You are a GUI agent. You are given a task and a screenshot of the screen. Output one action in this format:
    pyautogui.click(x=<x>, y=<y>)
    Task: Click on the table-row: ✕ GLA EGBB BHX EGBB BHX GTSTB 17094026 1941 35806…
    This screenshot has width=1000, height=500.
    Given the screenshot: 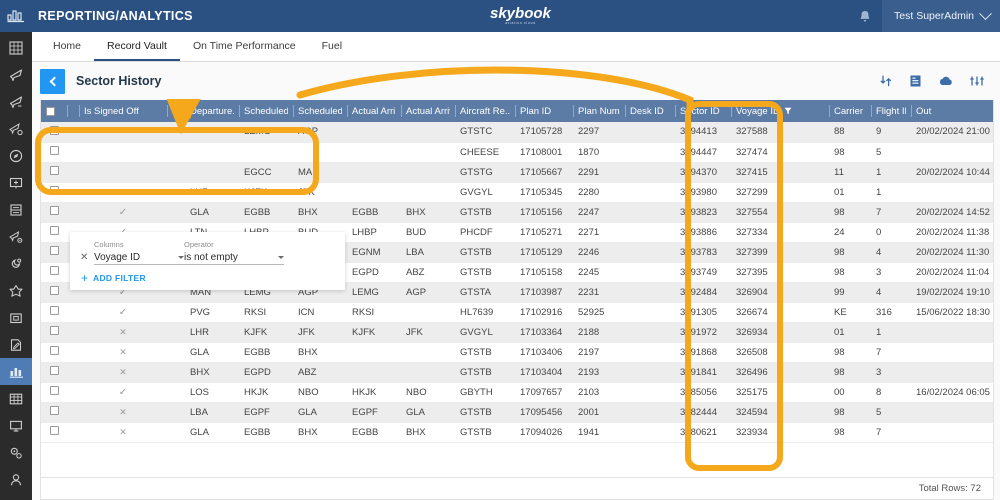 What is the action you would take?
    pyautogui.click(x=517, y=432)
    